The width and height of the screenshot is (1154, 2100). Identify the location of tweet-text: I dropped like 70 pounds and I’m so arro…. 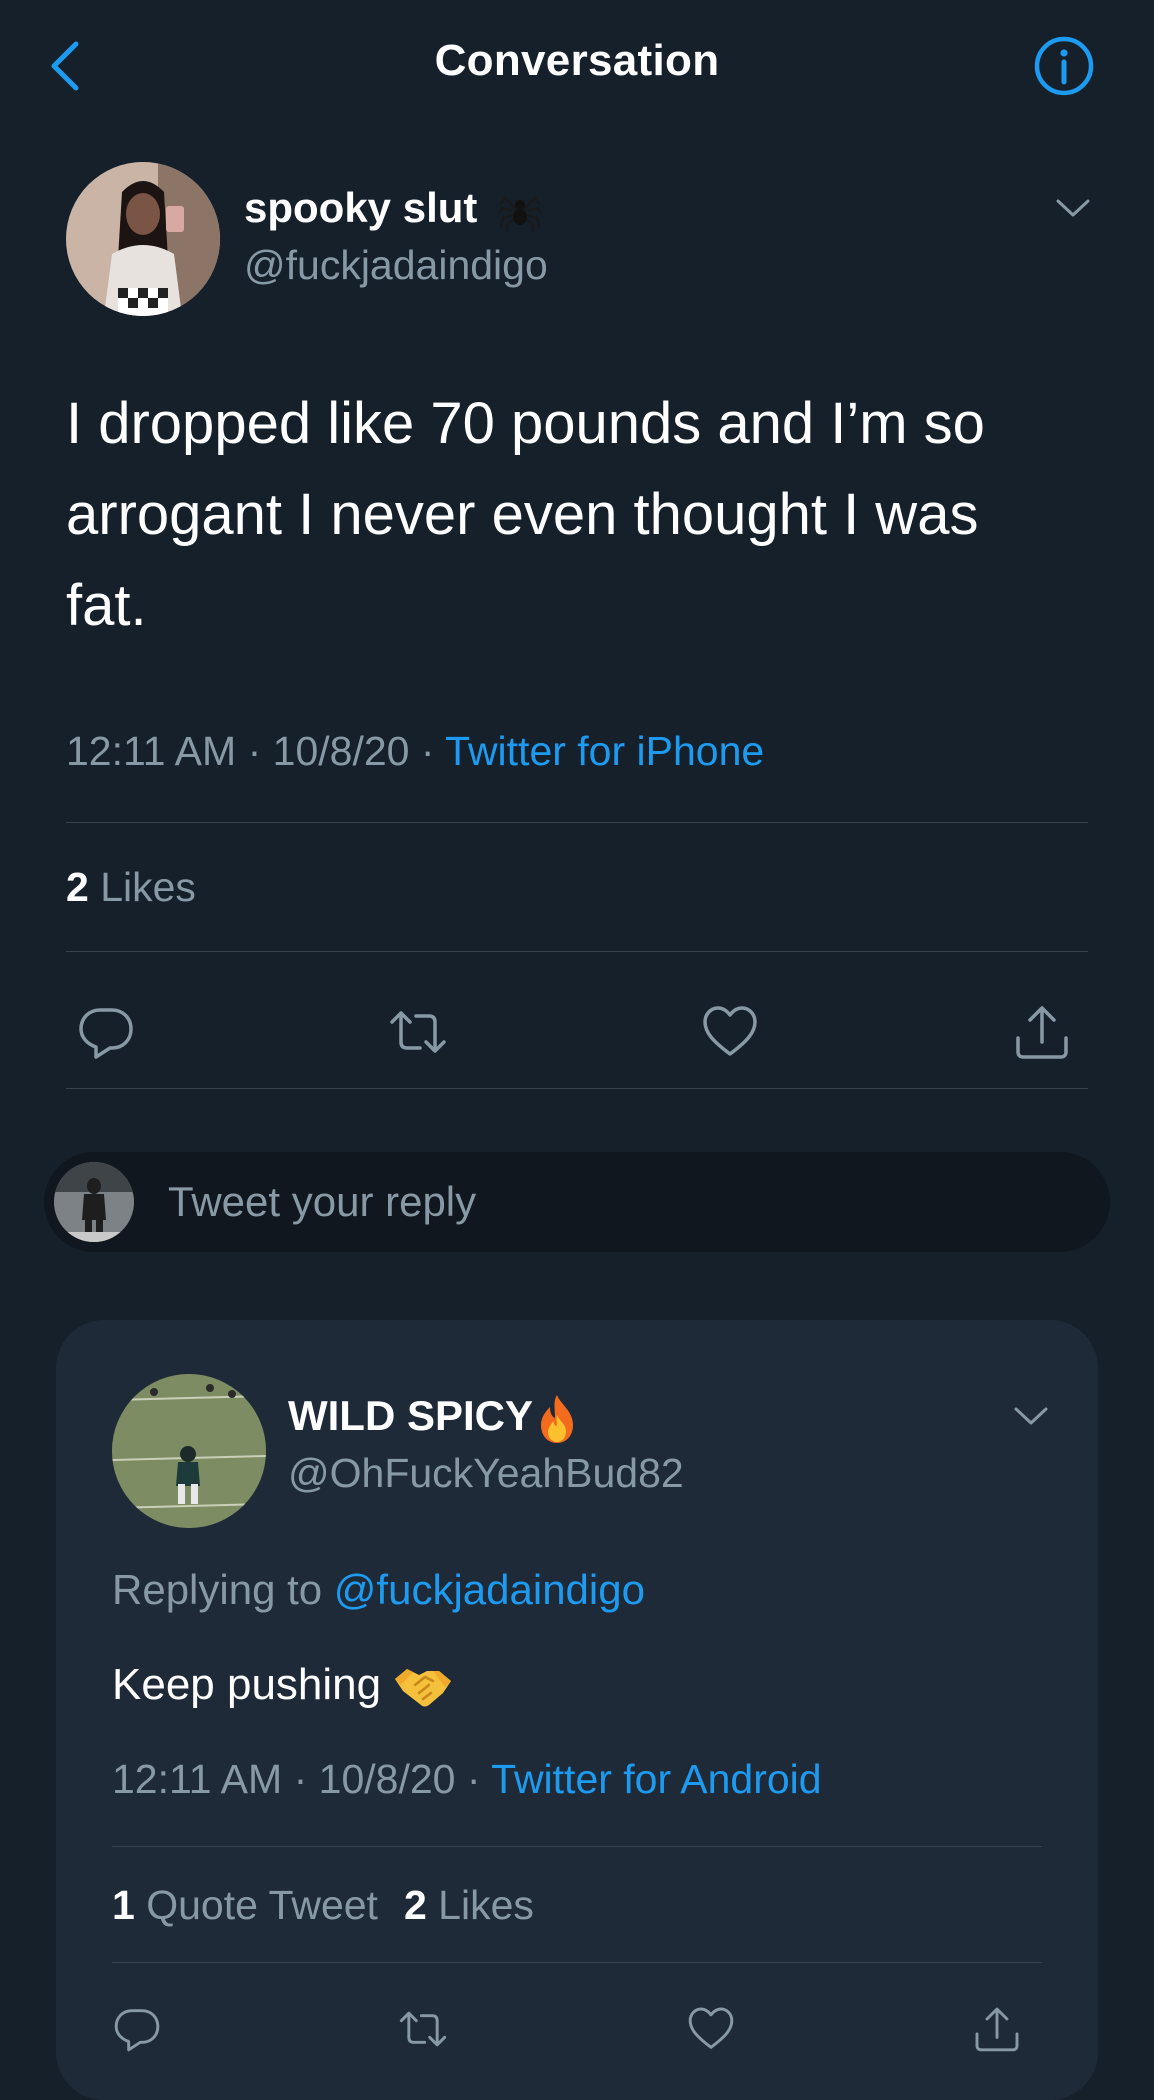
(525, 514).